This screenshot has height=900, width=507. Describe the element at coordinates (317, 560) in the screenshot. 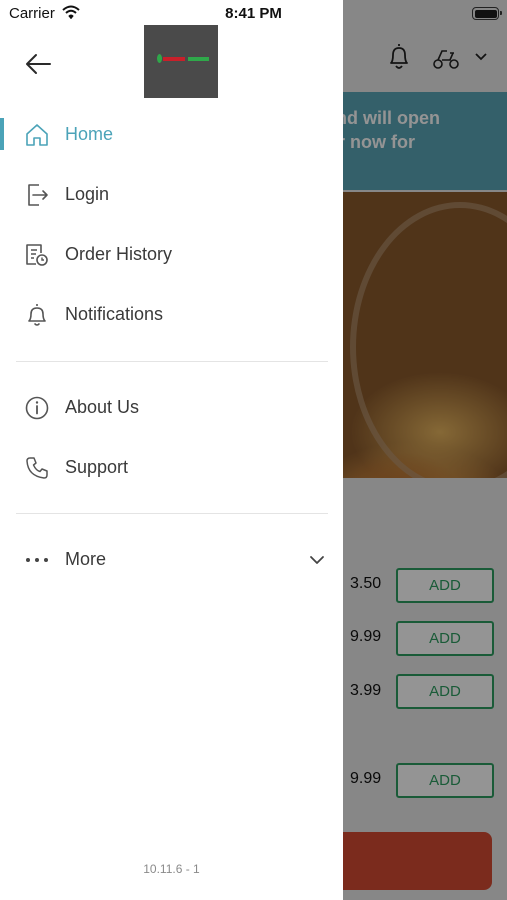

I see `chevron-down-icon` at that location.